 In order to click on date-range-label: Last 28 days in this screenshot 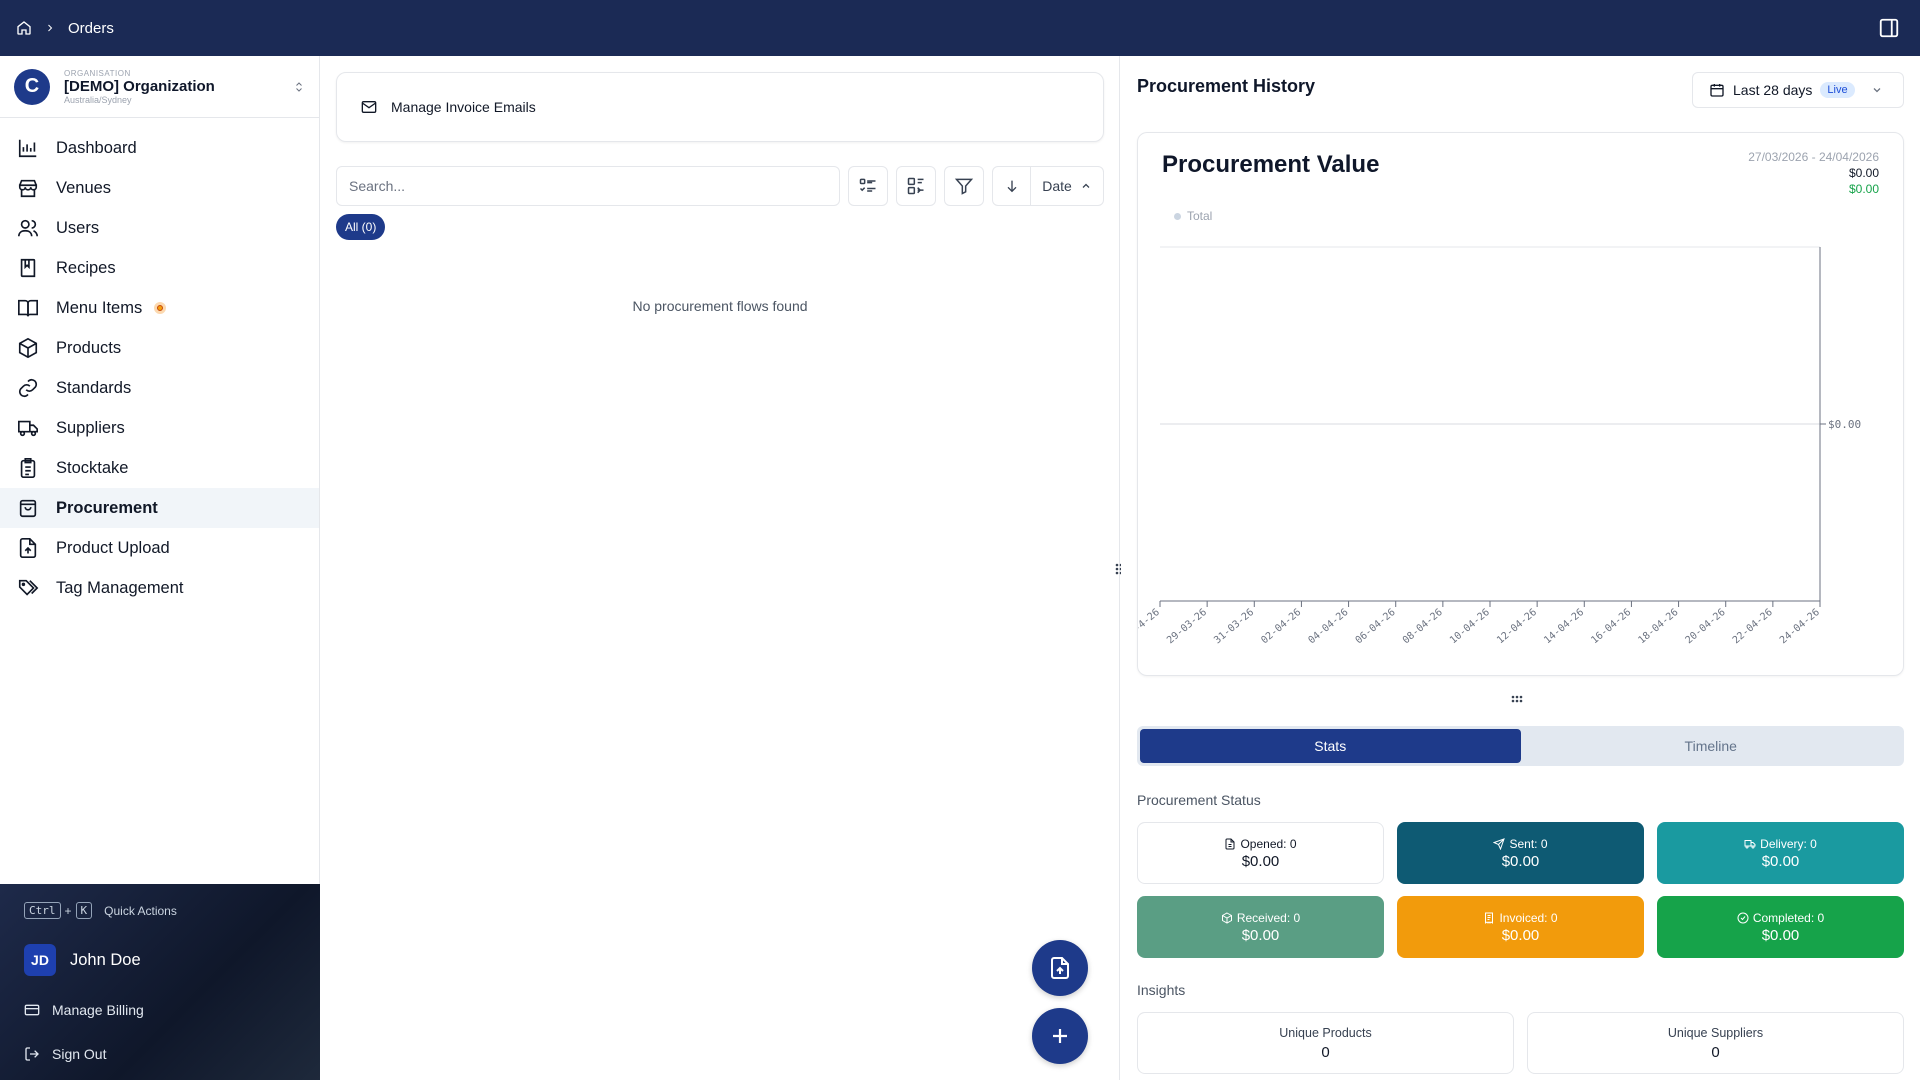, I will do `click(1773, 90)`.